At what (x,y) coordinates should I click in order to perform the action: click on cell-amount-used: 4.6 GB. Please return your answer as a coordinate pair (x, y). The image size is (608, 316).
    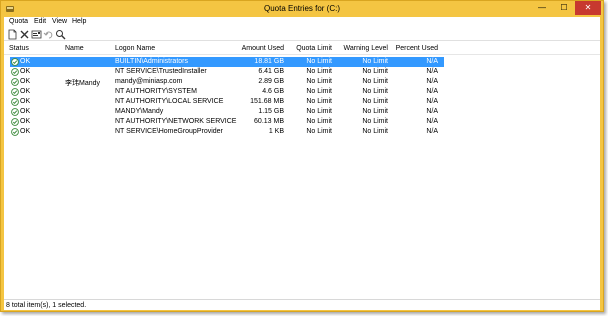
    Looking at the image, I should click on (273, 91).